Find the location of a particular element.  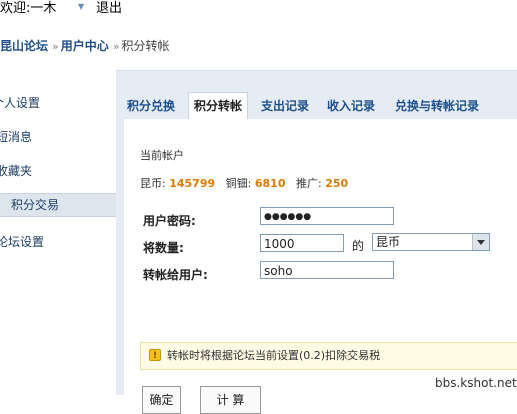

balance-label: 昆币: is located at coordinates (153, 183).